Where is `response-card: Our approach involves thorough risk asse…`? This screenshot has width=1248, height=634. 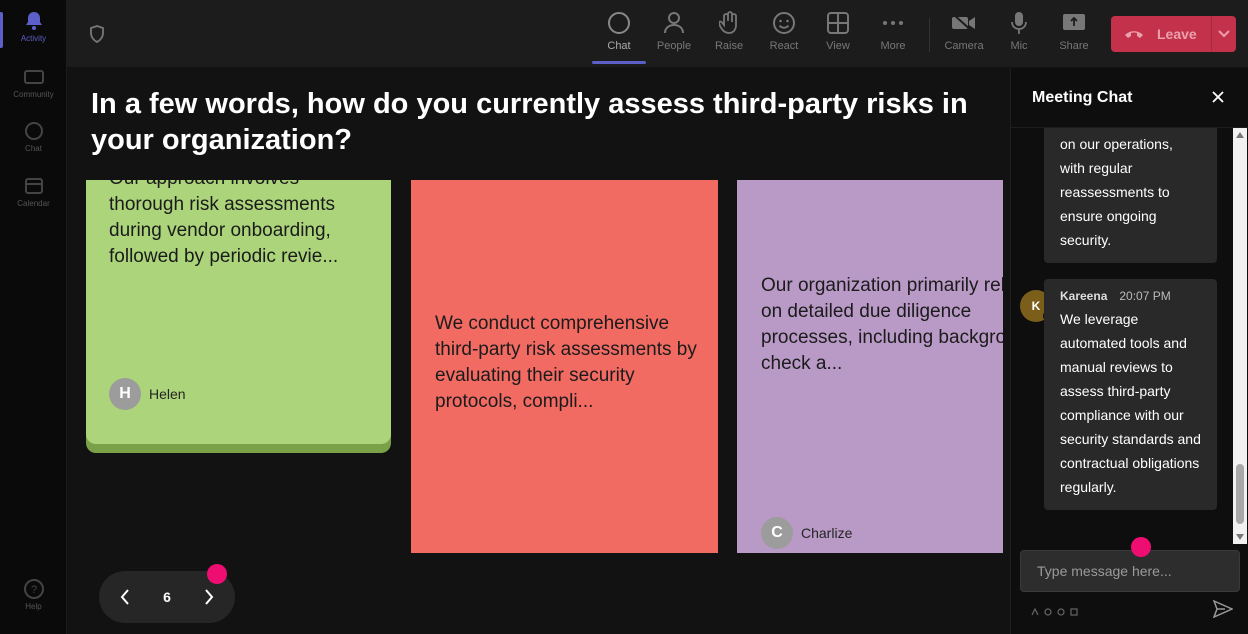
response-card: Our approach involves thorough risk asse… is located at coordinates (238, 312).